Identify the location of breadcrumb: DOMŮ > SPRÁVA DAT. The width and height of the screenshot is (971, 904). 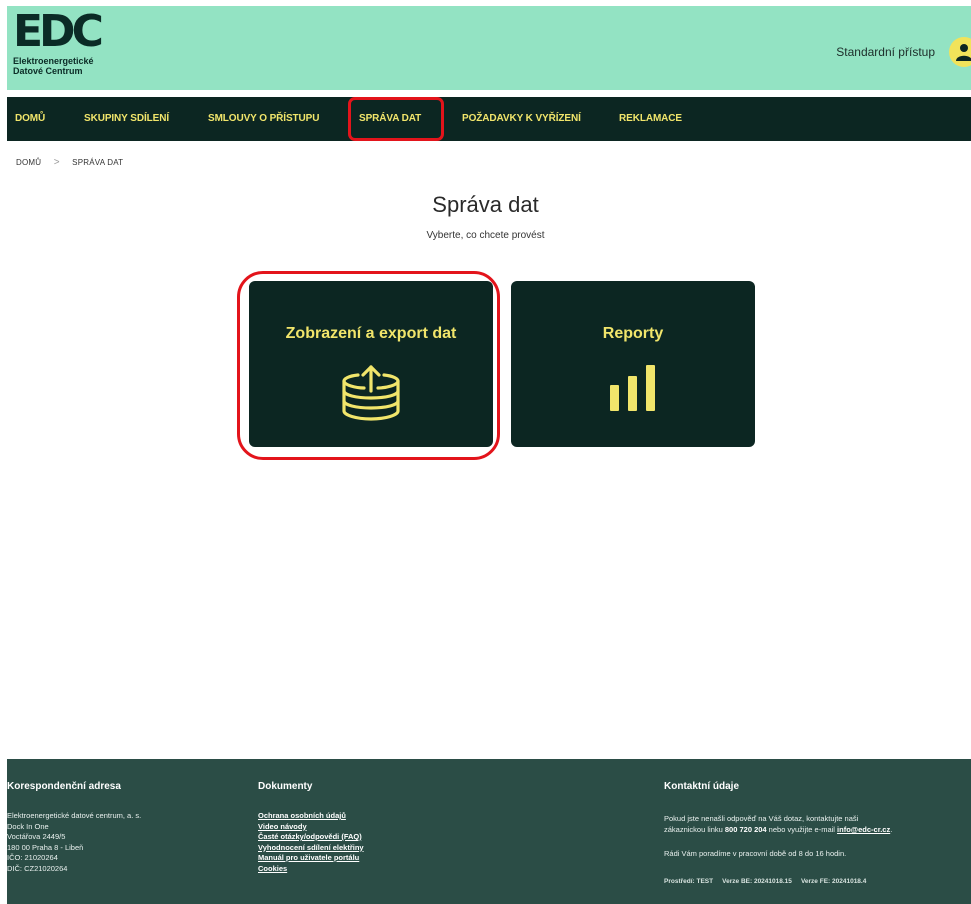
(69, 162).